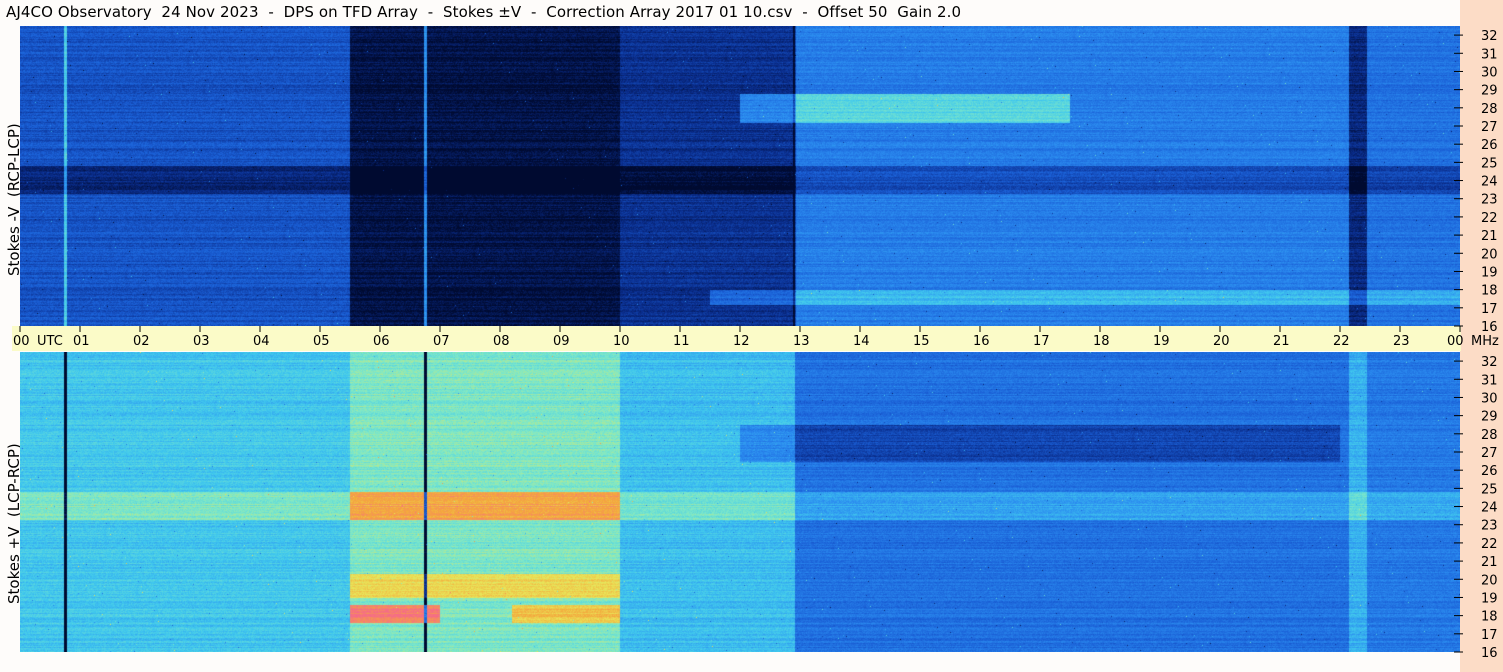 The image size is (1503, 672). Describe the element at coordinates (1401, 341) in the screenshot. I see `x-tick-label: 23` at that location.